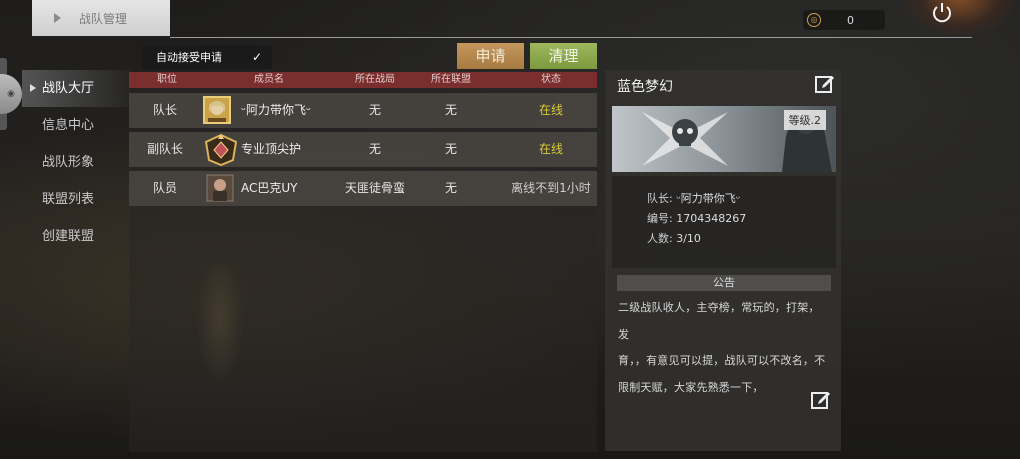 This screenshot has height=459, width=1020. Describe the element at coordinates (57, 18) in the screenshot. I see `play-arrow-icon` at that location.